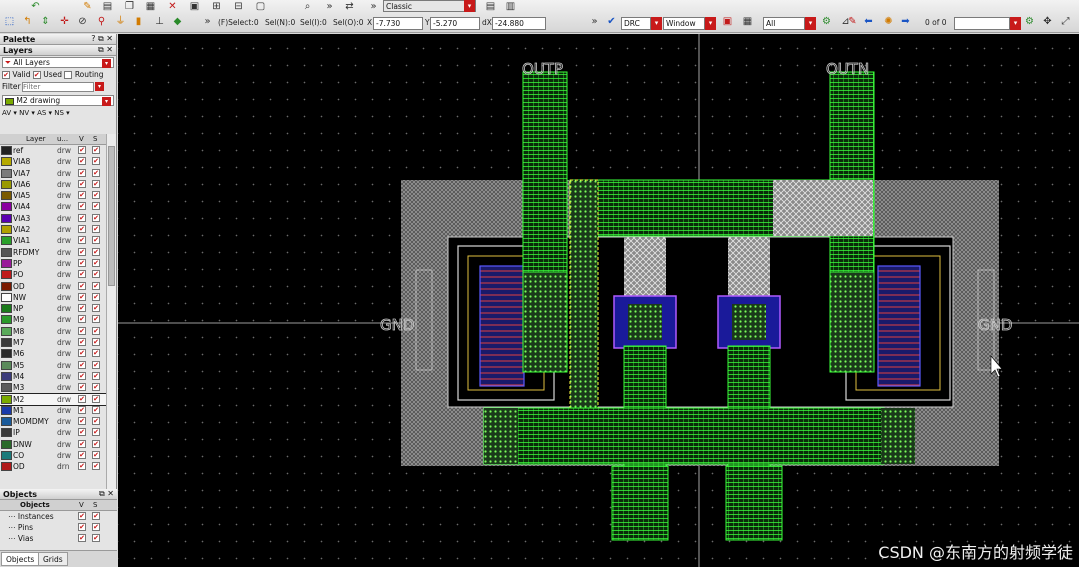 Image resolution: width=1079 pixels, height=567 pixels. Describe the element at coordinates (519, 23) in the screenshot. I see `dx-field: -24.880` at that location.